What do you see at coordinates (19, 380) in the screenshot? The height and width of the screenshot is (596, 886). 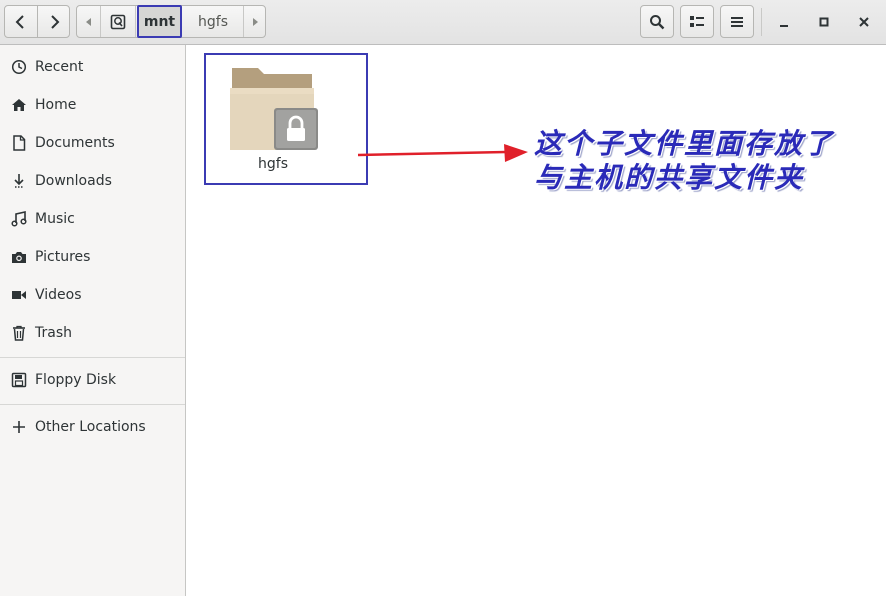 I see `floppy-icon` at bounding box center [19, 380].